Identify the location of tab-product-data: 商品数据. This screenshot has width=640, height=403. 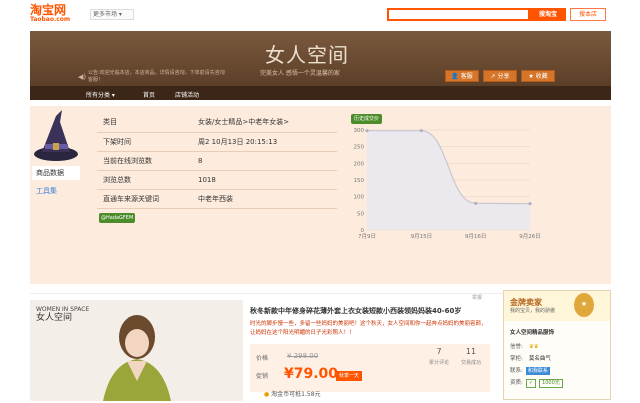
(56, 173).